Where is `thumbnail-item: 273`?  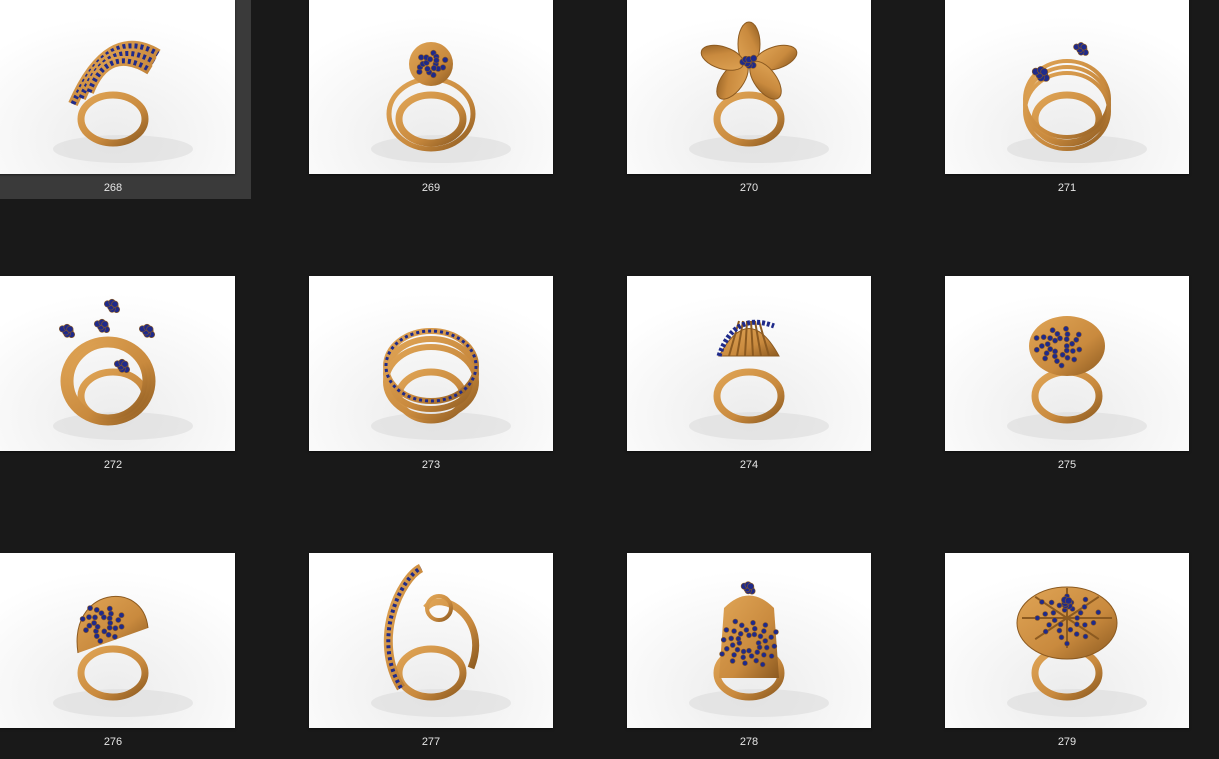 thumbnail-item: 273 is located at coordinates (431, 376).